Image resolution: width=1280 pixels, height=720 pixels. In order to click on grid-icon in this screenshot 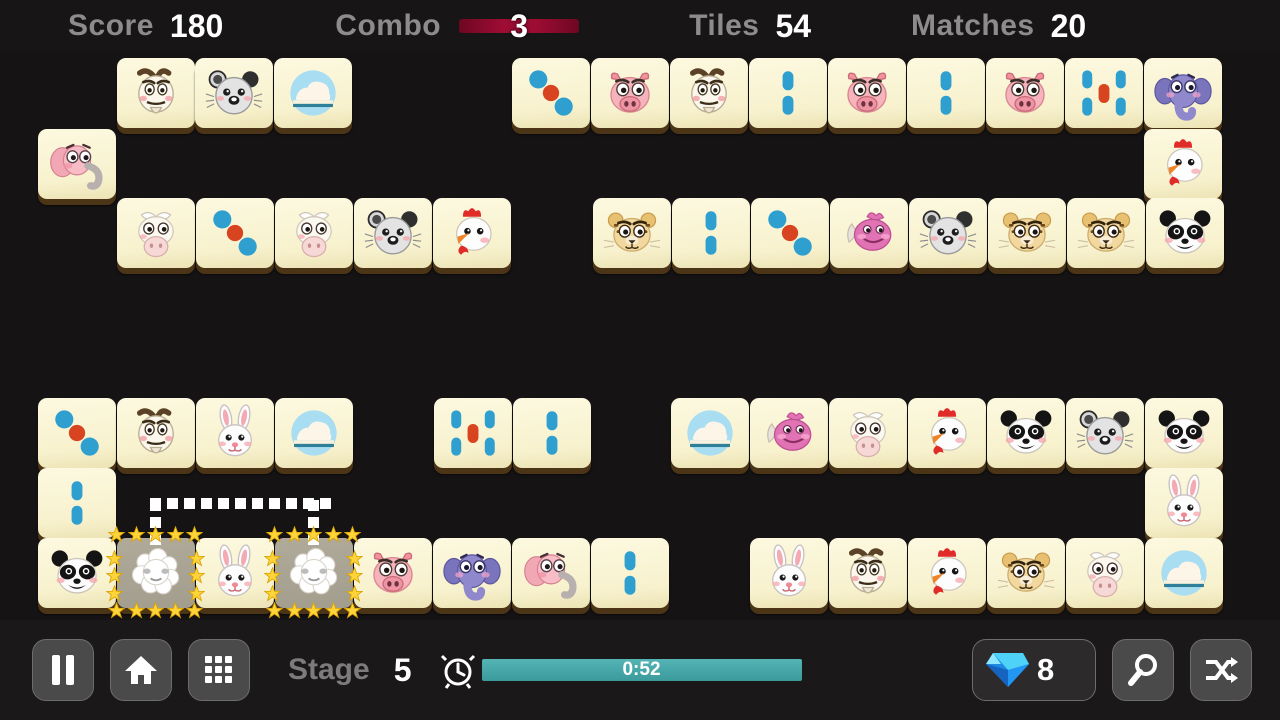, I will do `click(218, 669)`.